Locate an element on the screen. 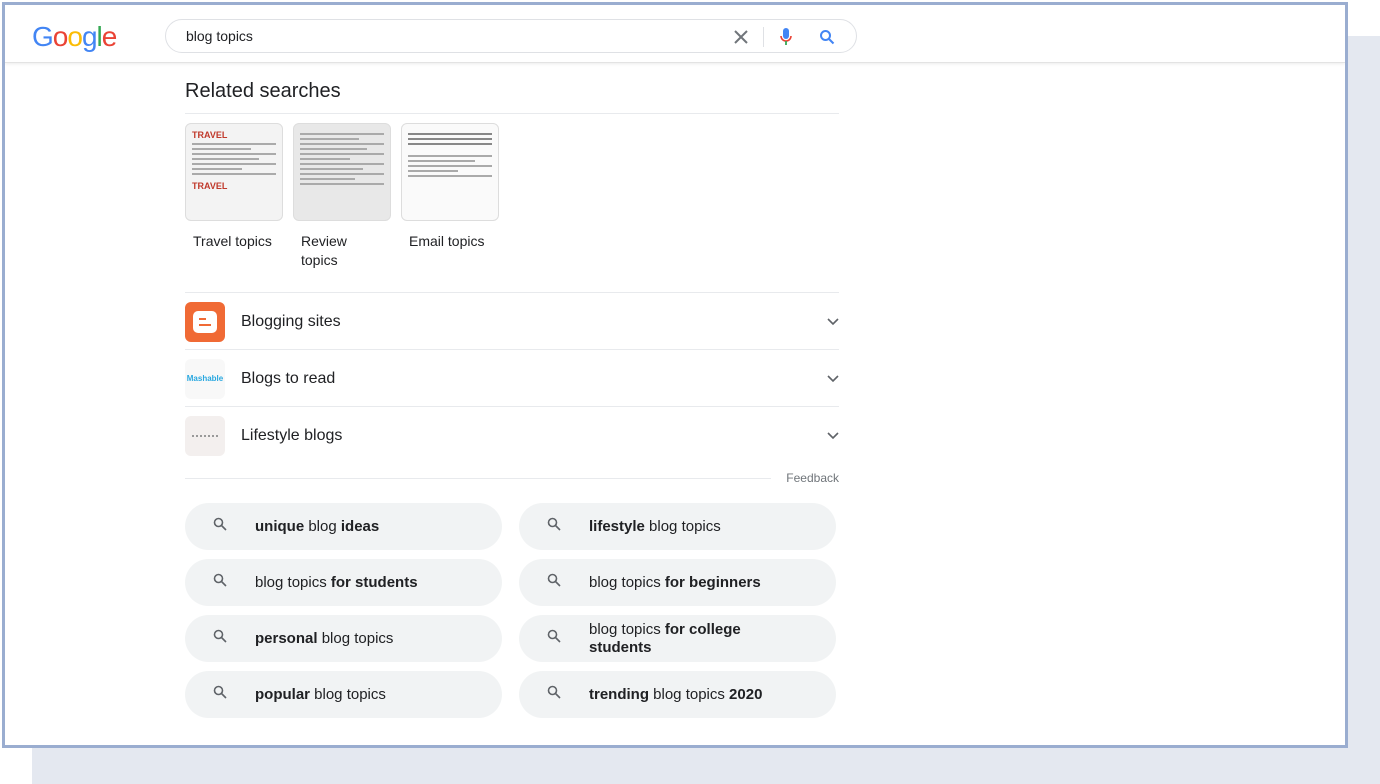 The image size is (1380, 784). accordion-blogging-sites: Blogging sites is located at coordinates (512, 321).